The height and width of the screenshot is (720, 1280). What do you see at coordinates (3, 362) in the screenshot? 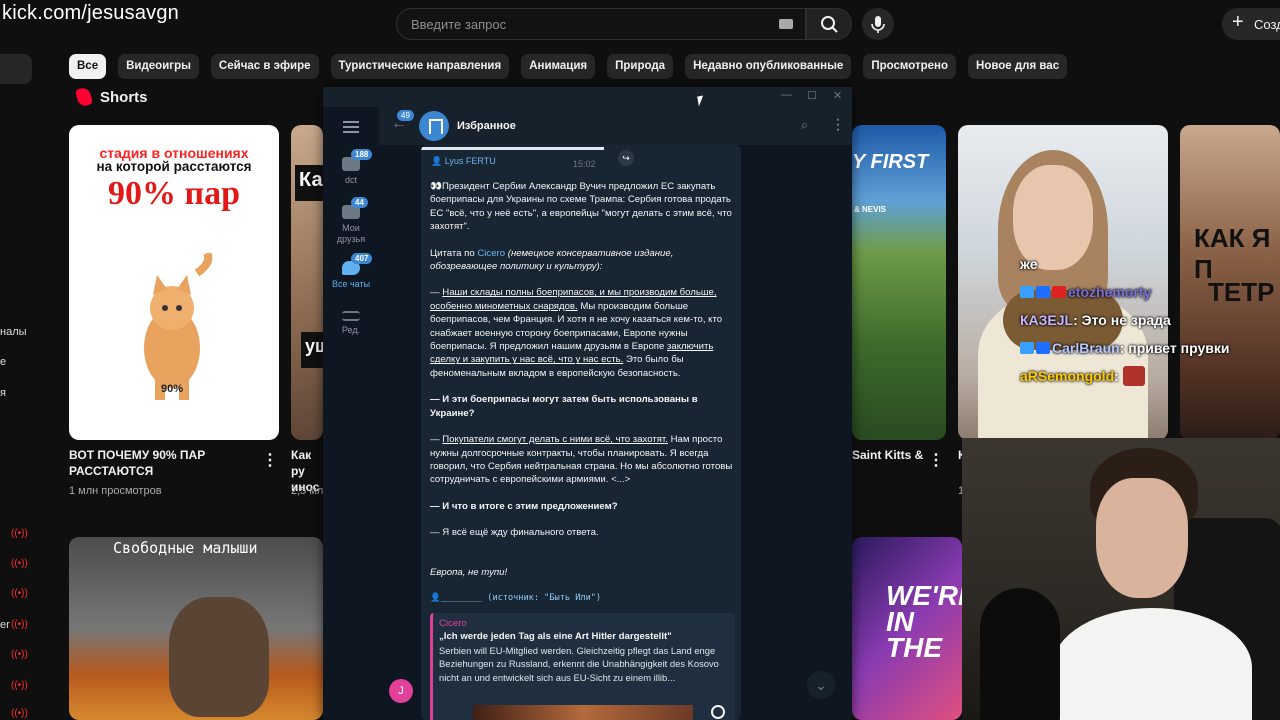
I see `sidebar-item-fragment: е` at bounding box center [3, 362].